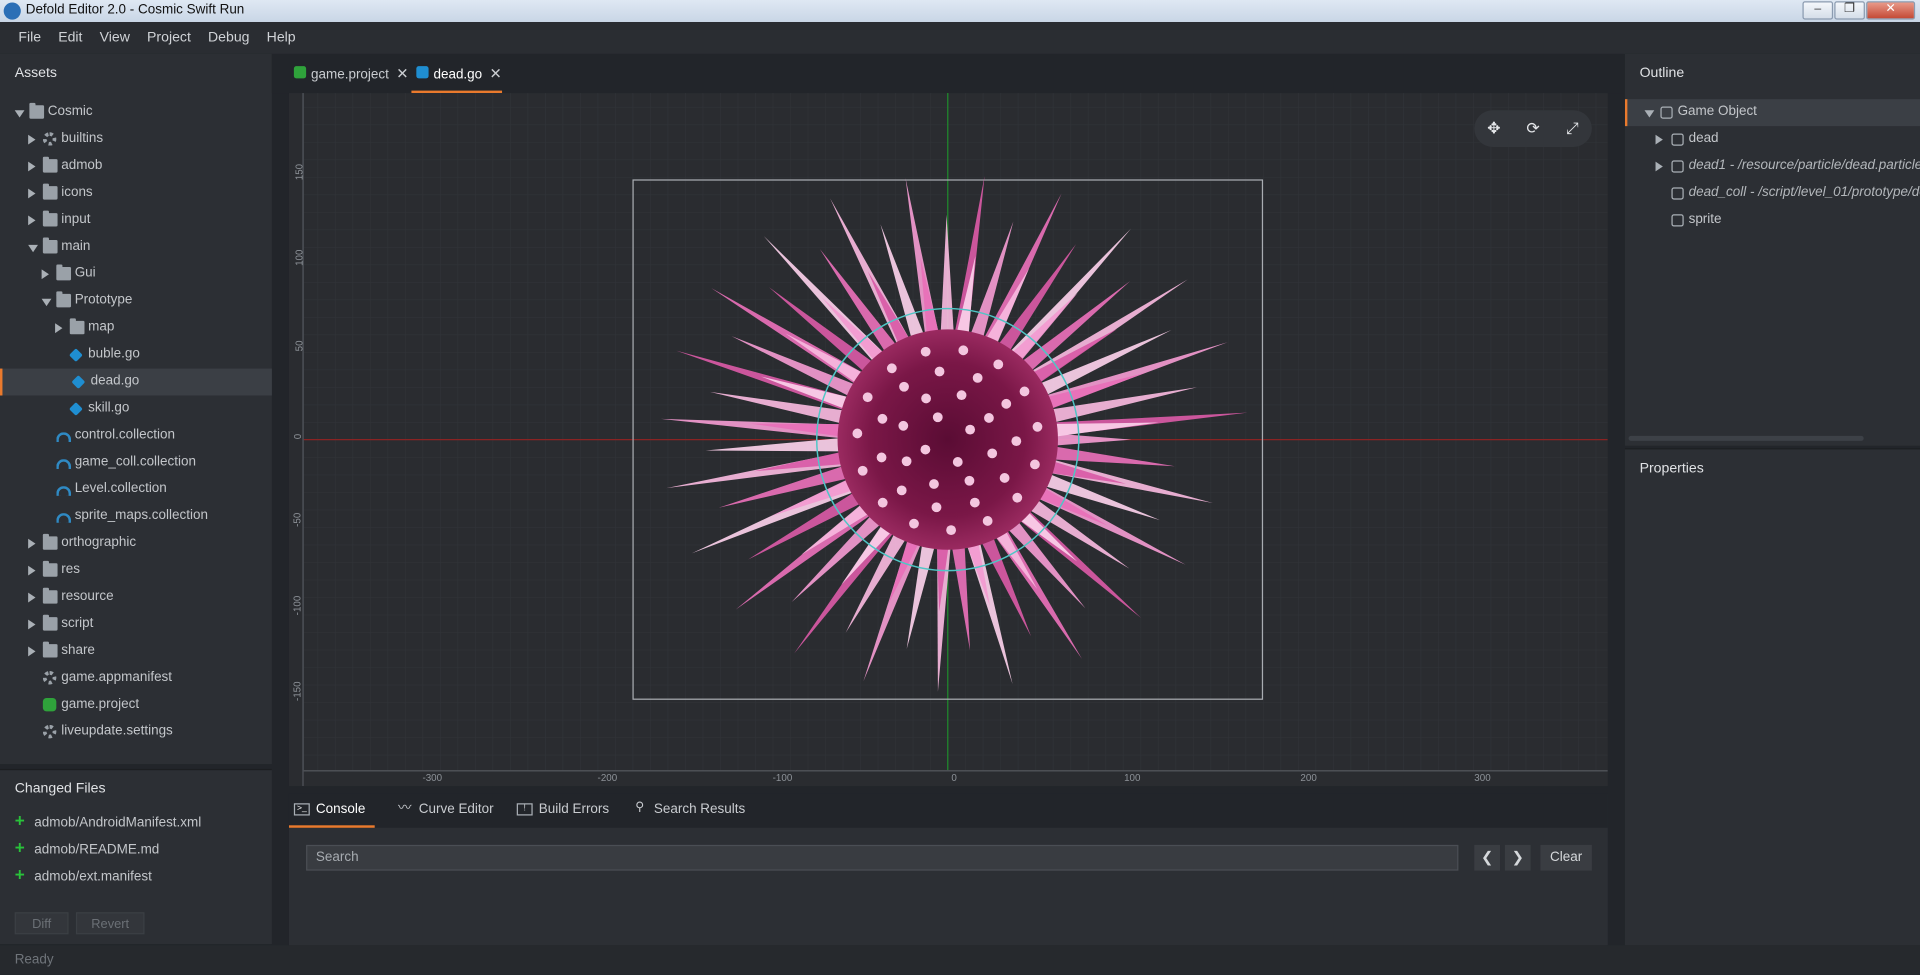  What do you see at coordinates (136, 274) in the screenshot?
I see `asset-item: Gui` at bounding box center [136, 274].